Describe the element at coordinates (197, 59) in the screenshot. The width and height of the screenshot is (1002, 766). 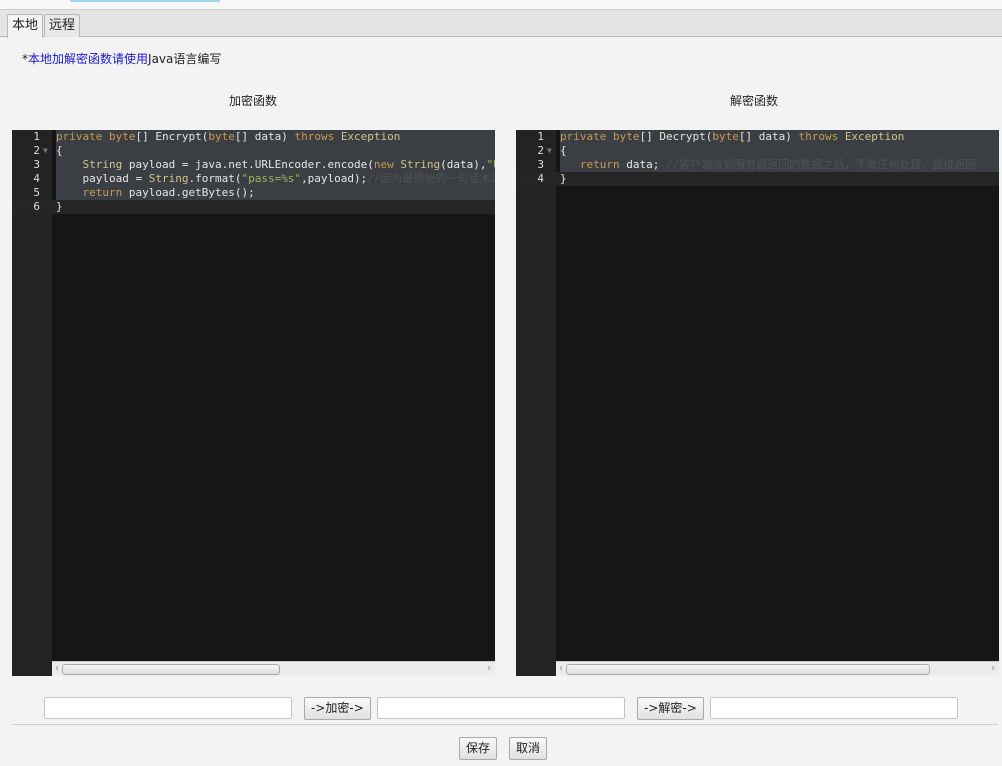
I see `note-tail: 语言编写` at that location.